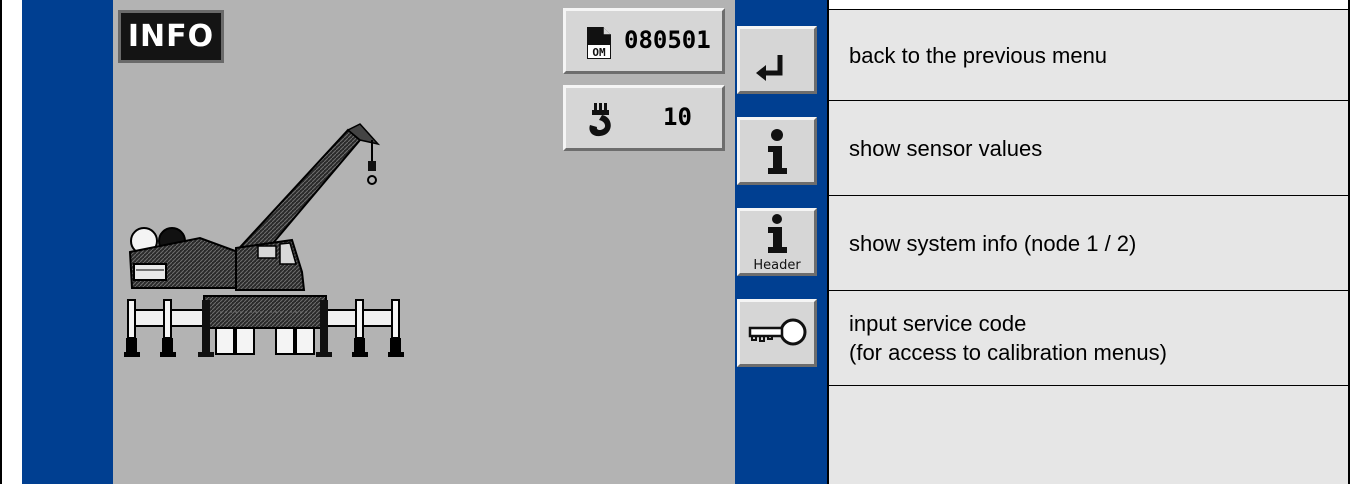 This screenshot has height=484, width=1352. What do you see at coordinates (777, 265) in the screenshot?
I see `header-label: Header` at bounding box center [777, 265].